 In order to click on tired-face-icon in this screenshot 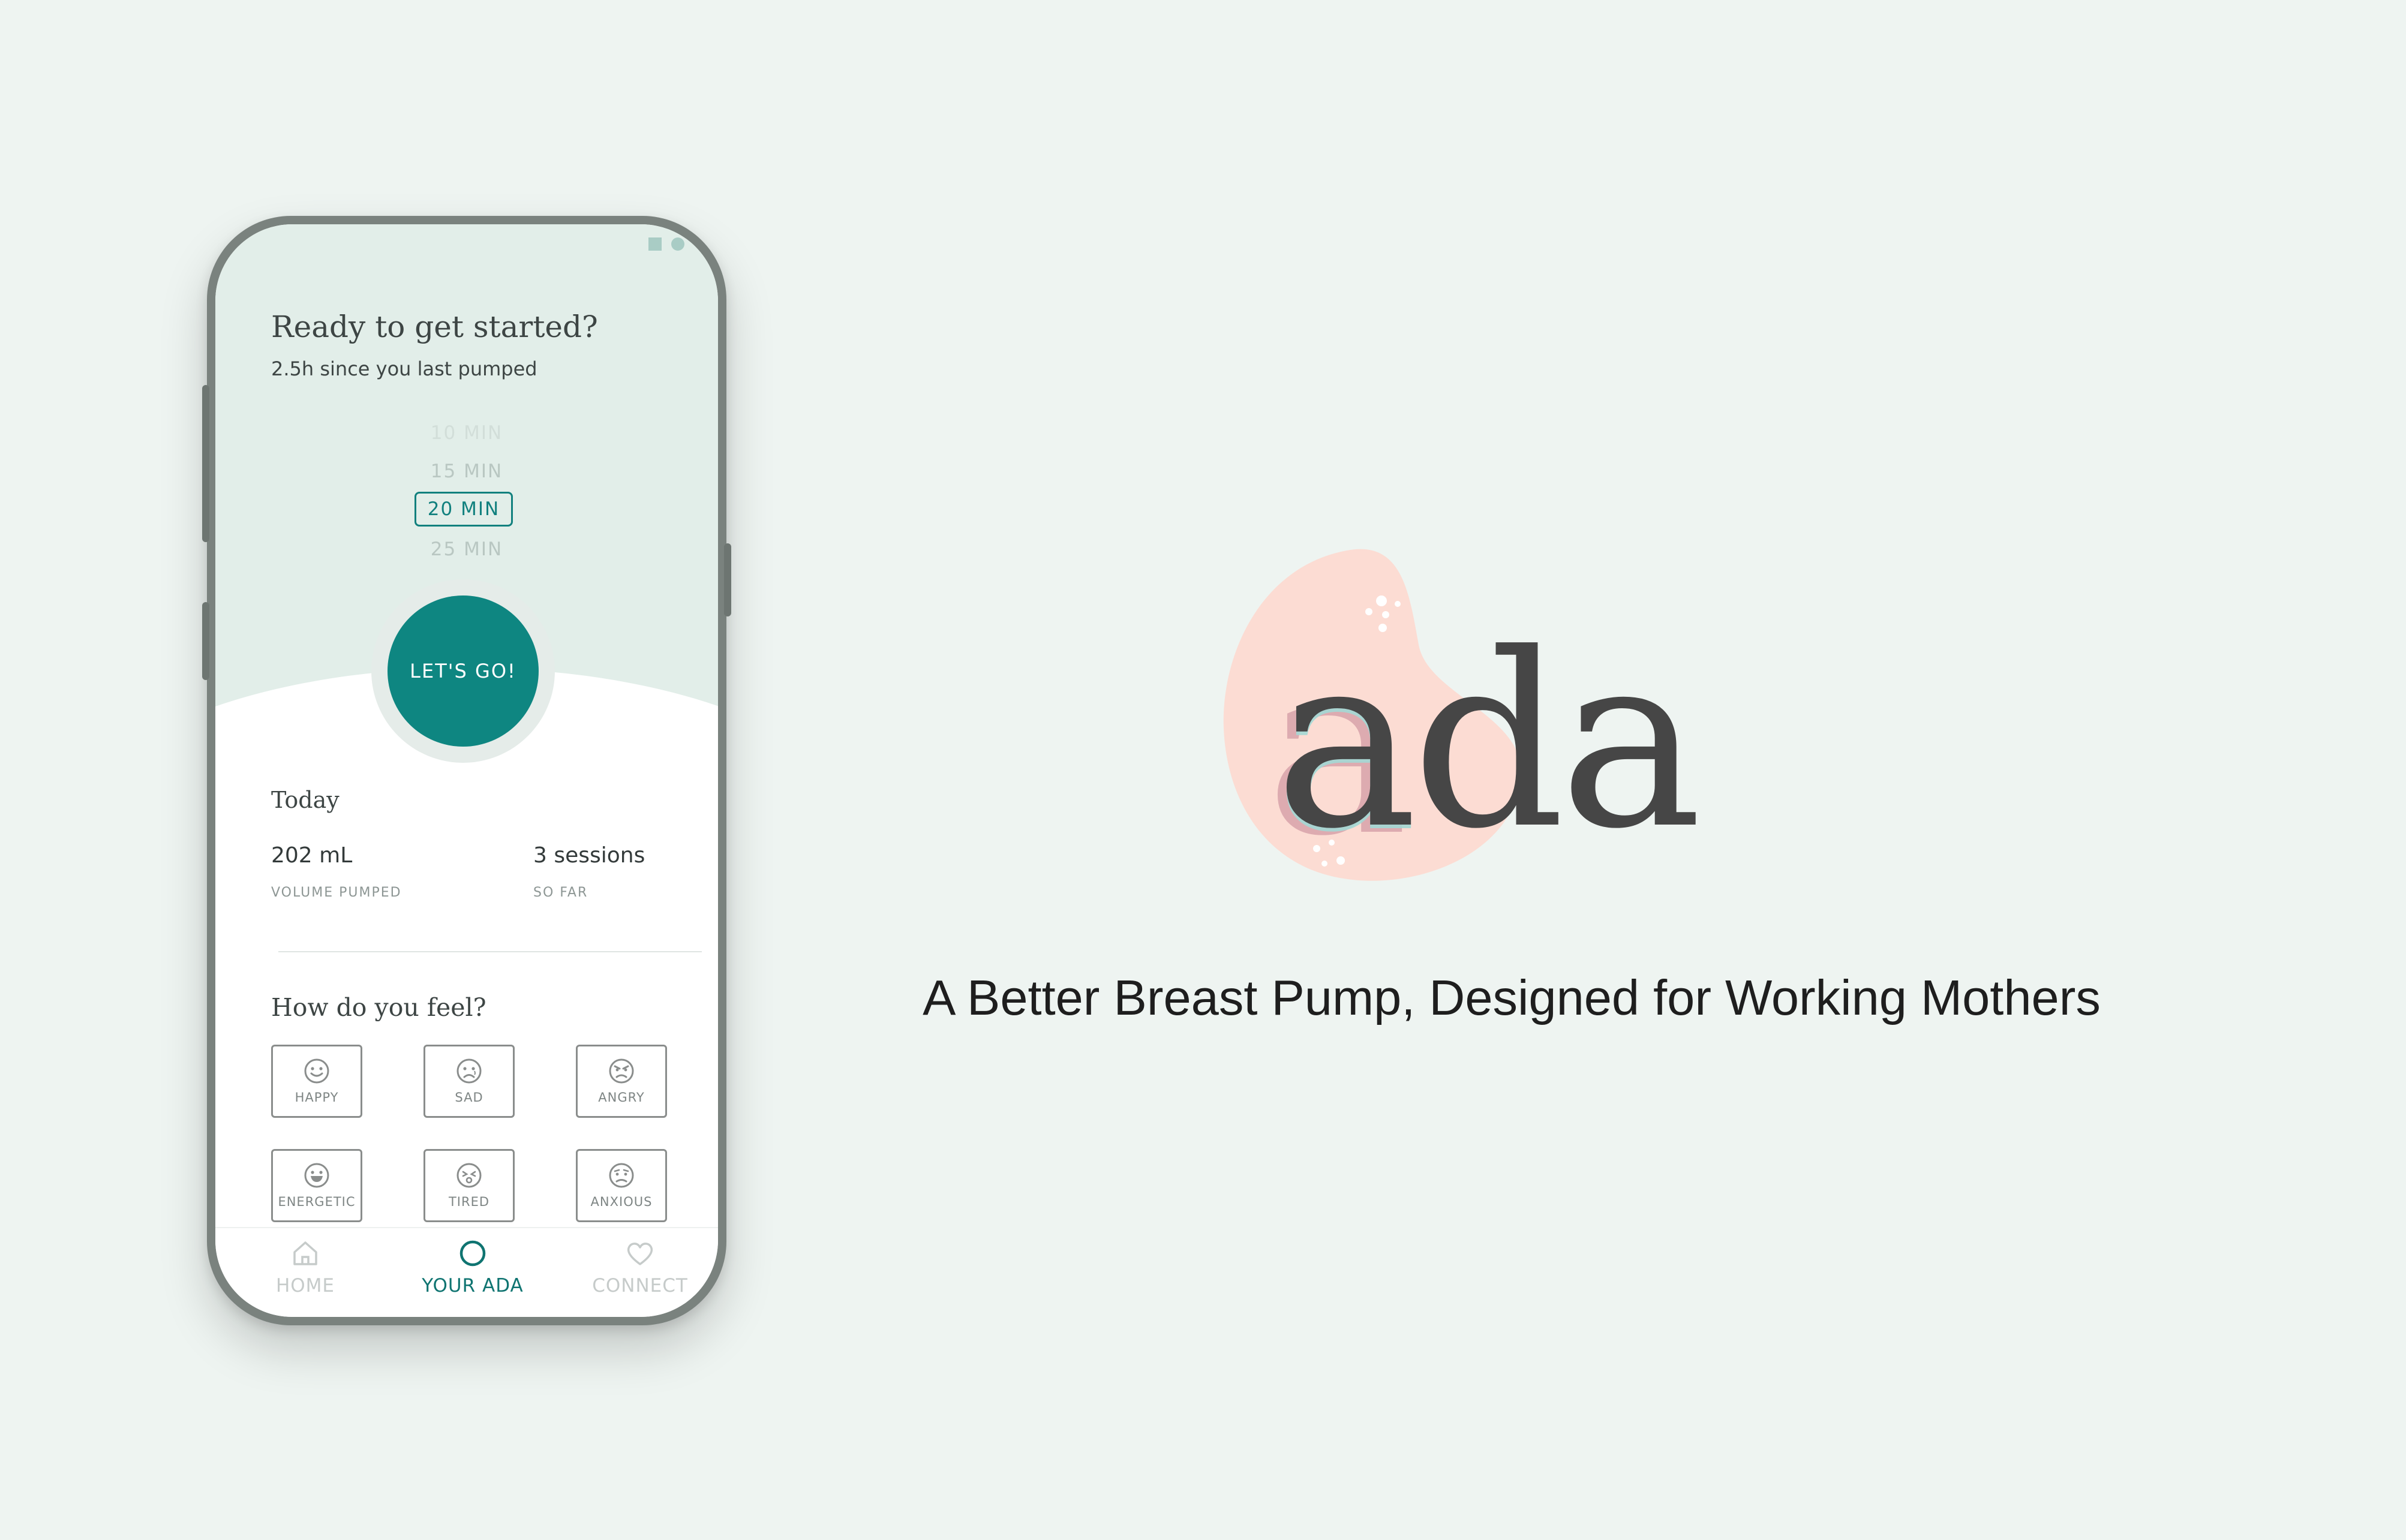, I will do `click(469, 1175)`.